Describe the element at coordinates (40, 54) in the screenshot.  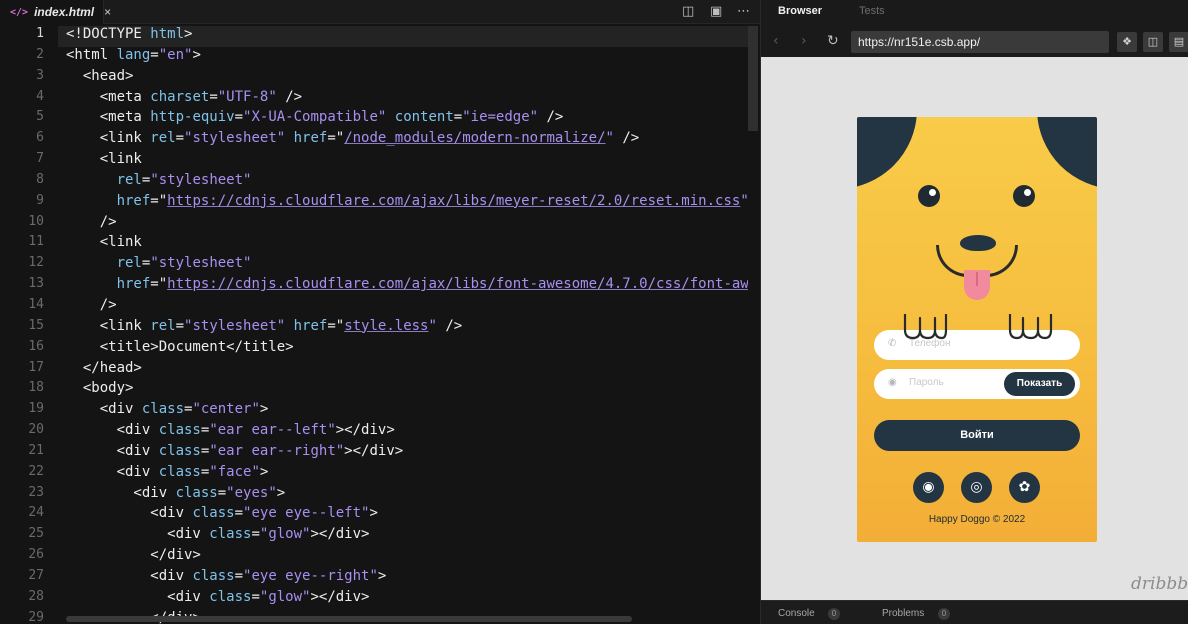
I see `line-number: 2` at that location.